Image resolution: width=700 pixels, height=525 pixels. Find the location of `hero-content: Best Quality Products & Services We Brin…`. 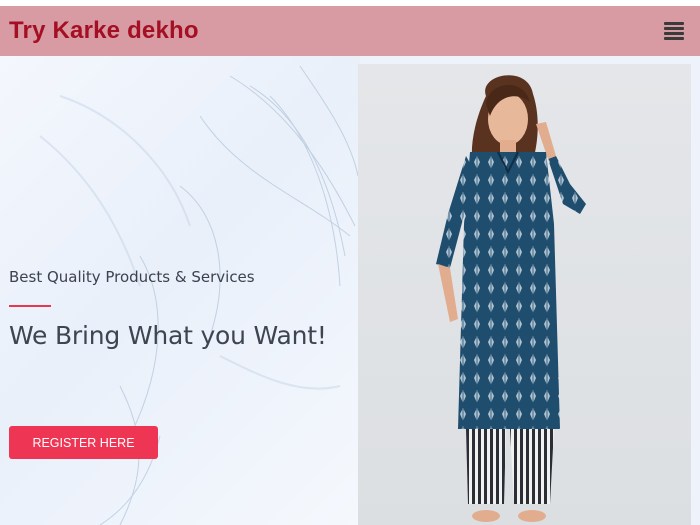

hero-content: Best Quality Products & Services We Brin… is located at coordinates (181, 309).